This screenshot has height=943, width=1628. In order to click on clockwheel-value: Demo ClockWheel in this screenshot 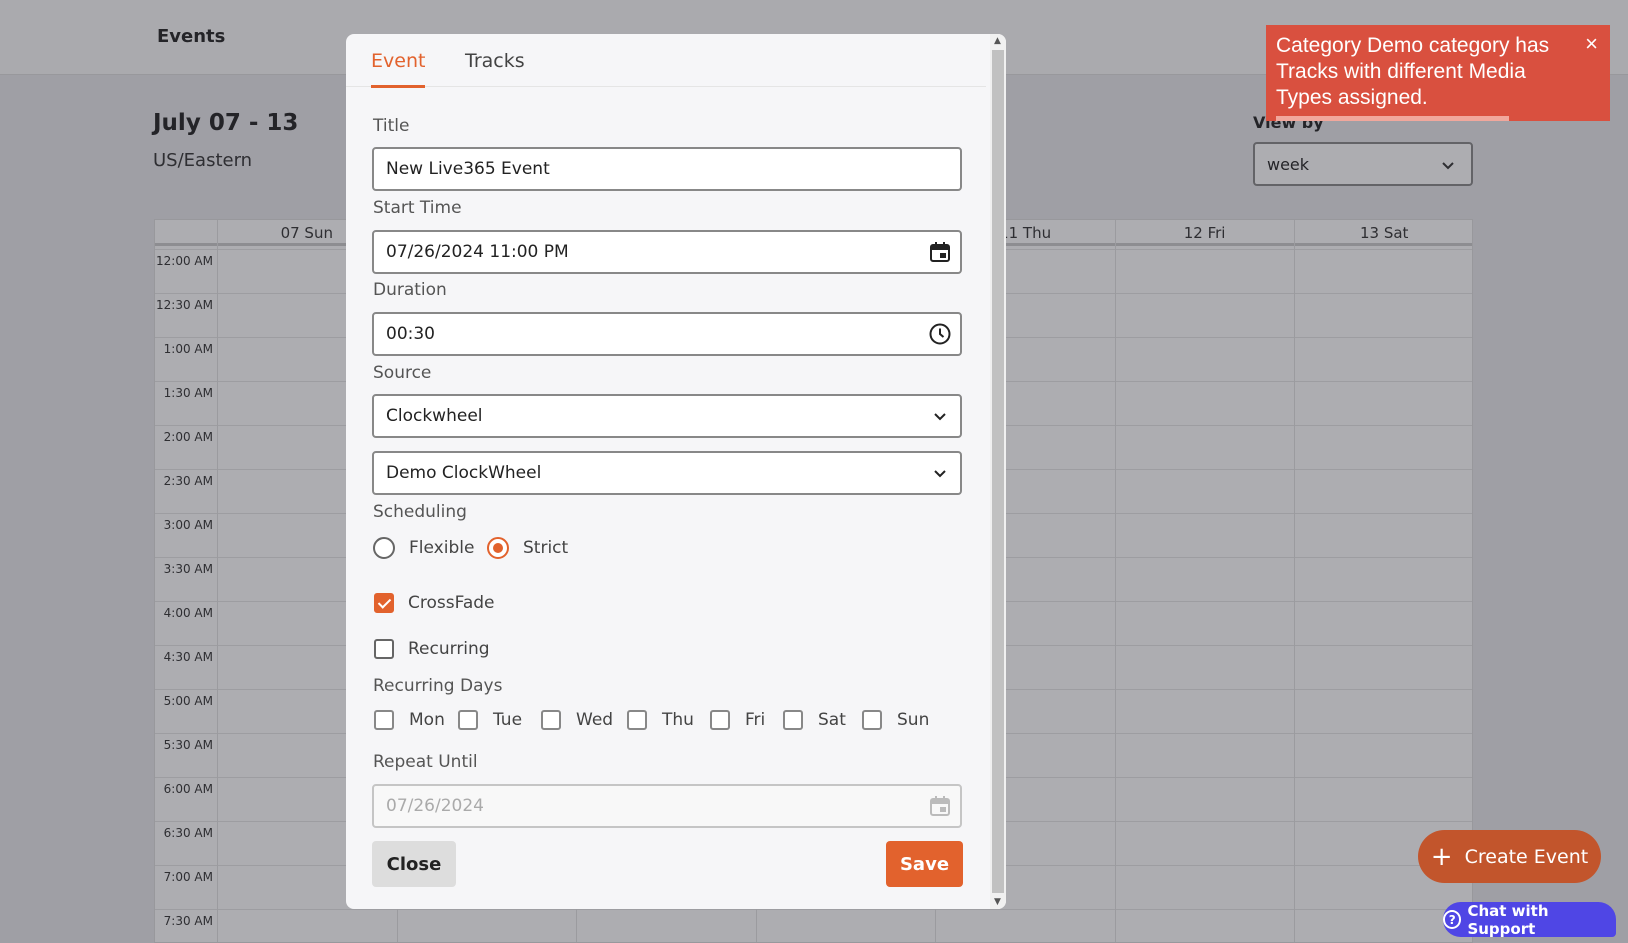, I will do `click(464, 473)`.